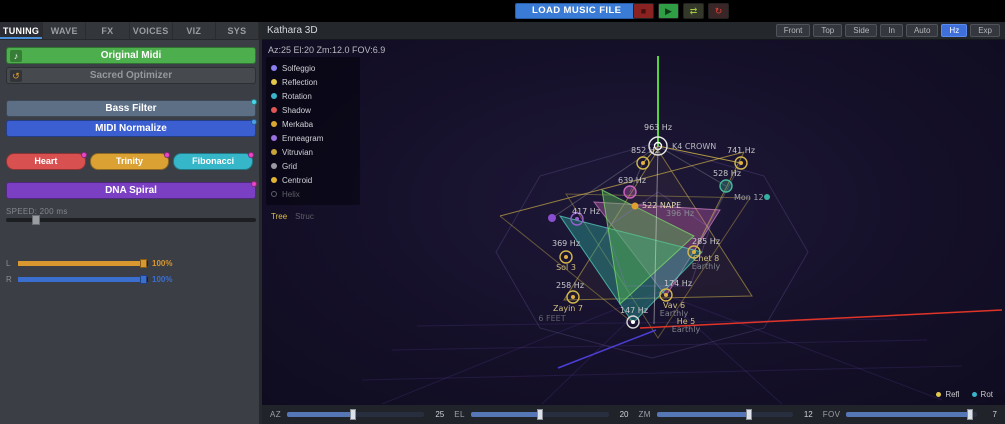  Describe the element at coordinates (974, 394) in the screenshot. I see `rot-dot-icon` at that location.